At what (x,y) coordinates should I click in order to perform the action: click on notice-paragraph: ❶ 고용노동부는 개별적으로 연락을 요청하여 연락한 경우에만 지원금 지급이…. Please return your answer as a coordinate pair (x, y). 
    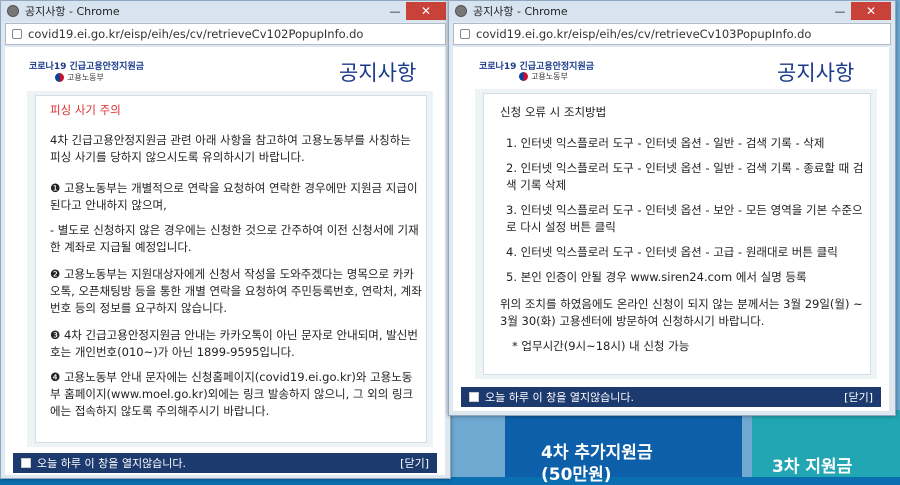
    Looking at the image, I should click on (234, 196).